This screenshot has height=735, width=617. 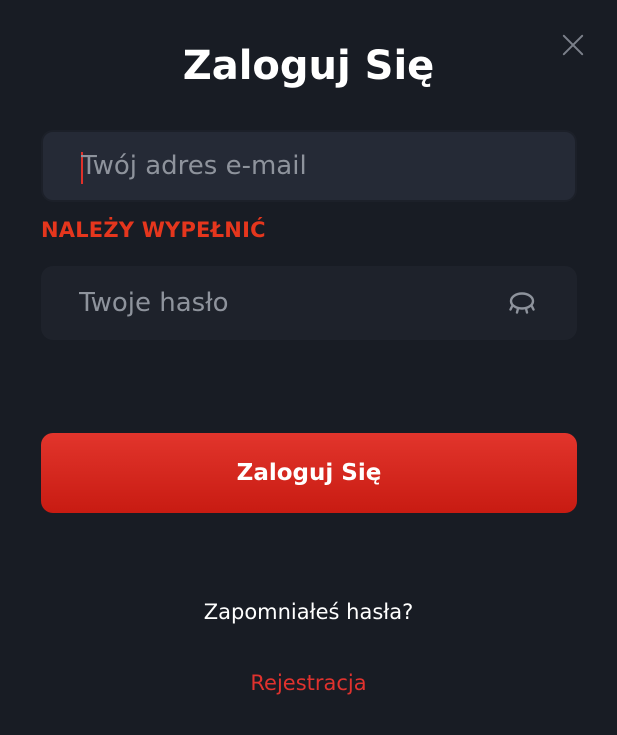 What do you see at coordinates (153, 230) in the screenshot?
I see `email-error-message: NALEŻY WYPEŁNIĆ` at bounding box center [153, 230].